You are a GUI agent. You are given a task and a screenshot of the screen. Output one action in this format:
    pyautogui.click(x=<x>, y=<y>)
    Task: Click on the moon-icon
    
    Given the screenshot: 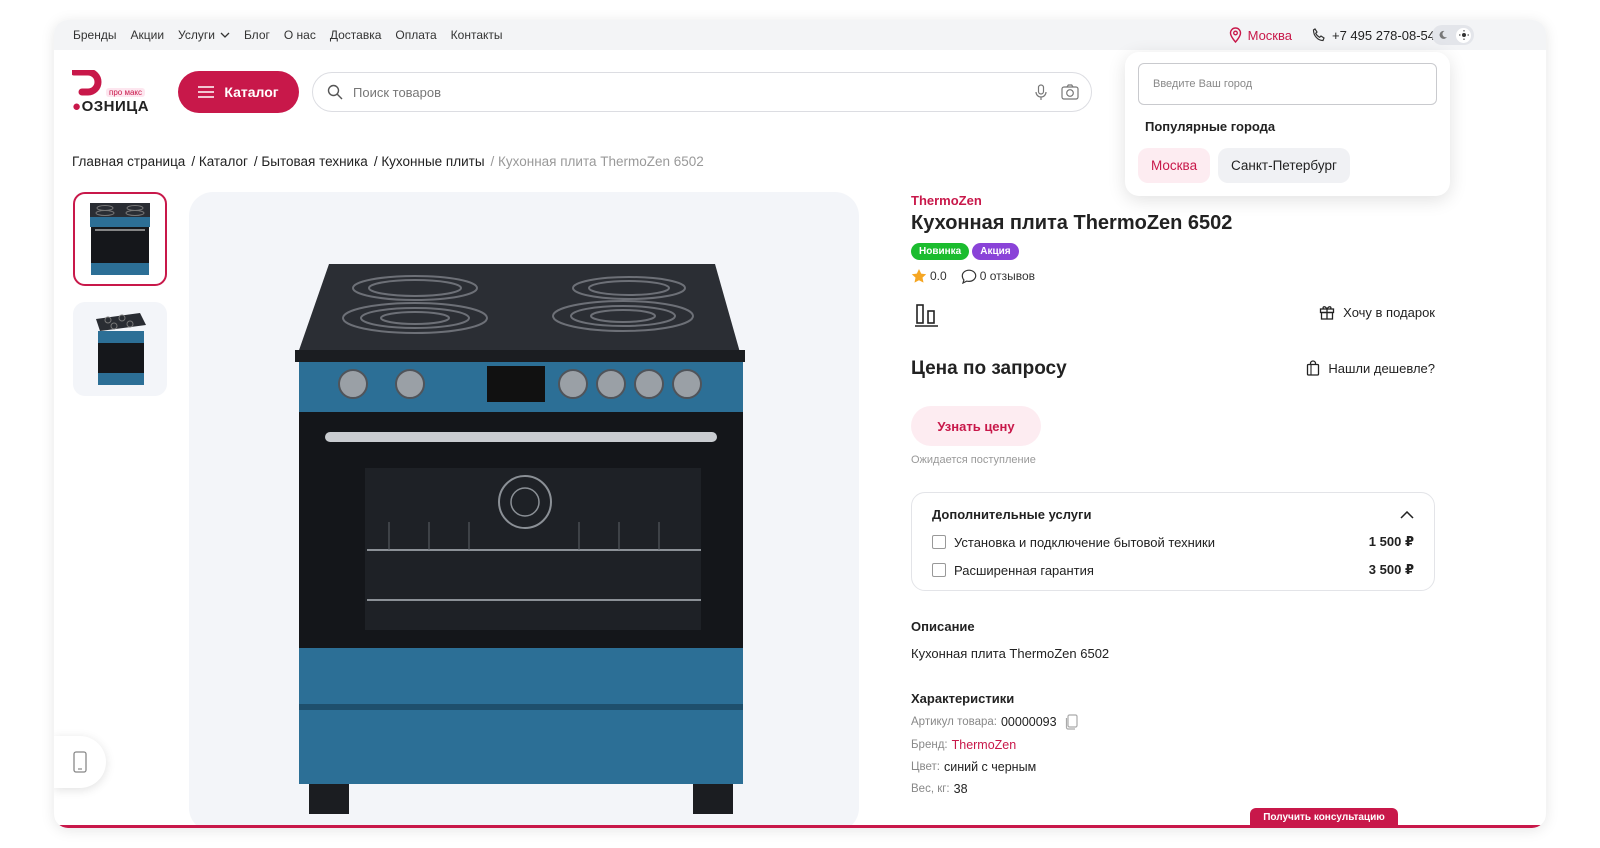 What is the action you would take?
    pyautogui.click(x=1442, y=35)
    